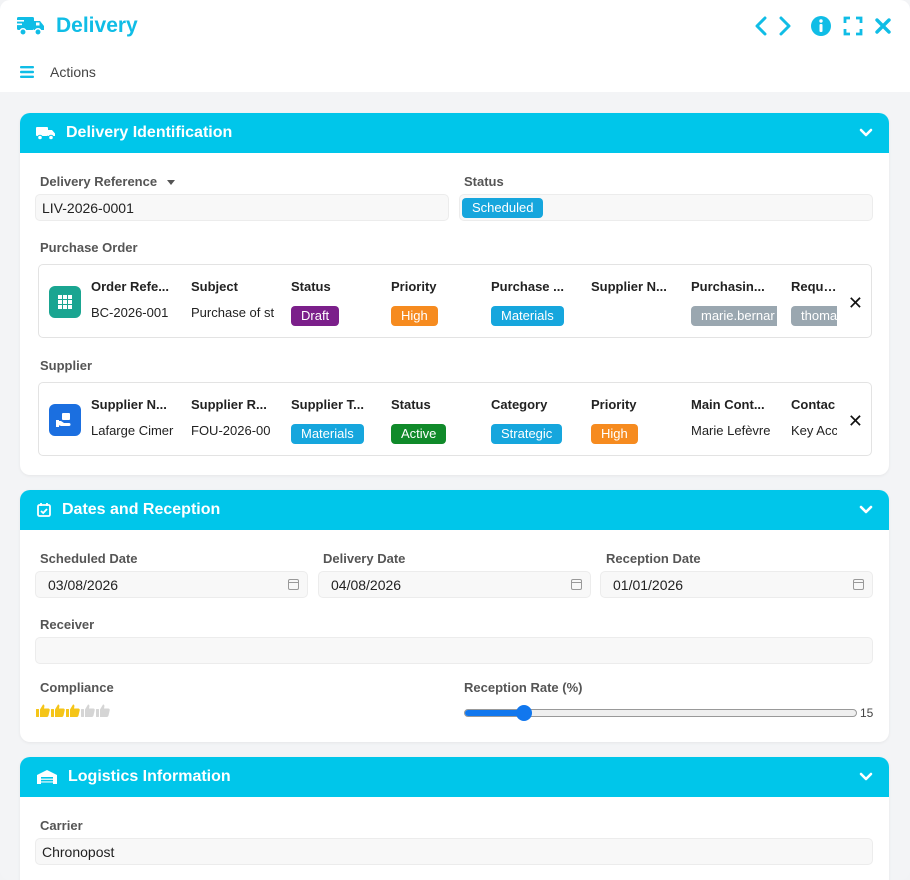  Describe the element at coordinates (455, 26) in the screenshot. I see `title-bar: Delivery` at that location.